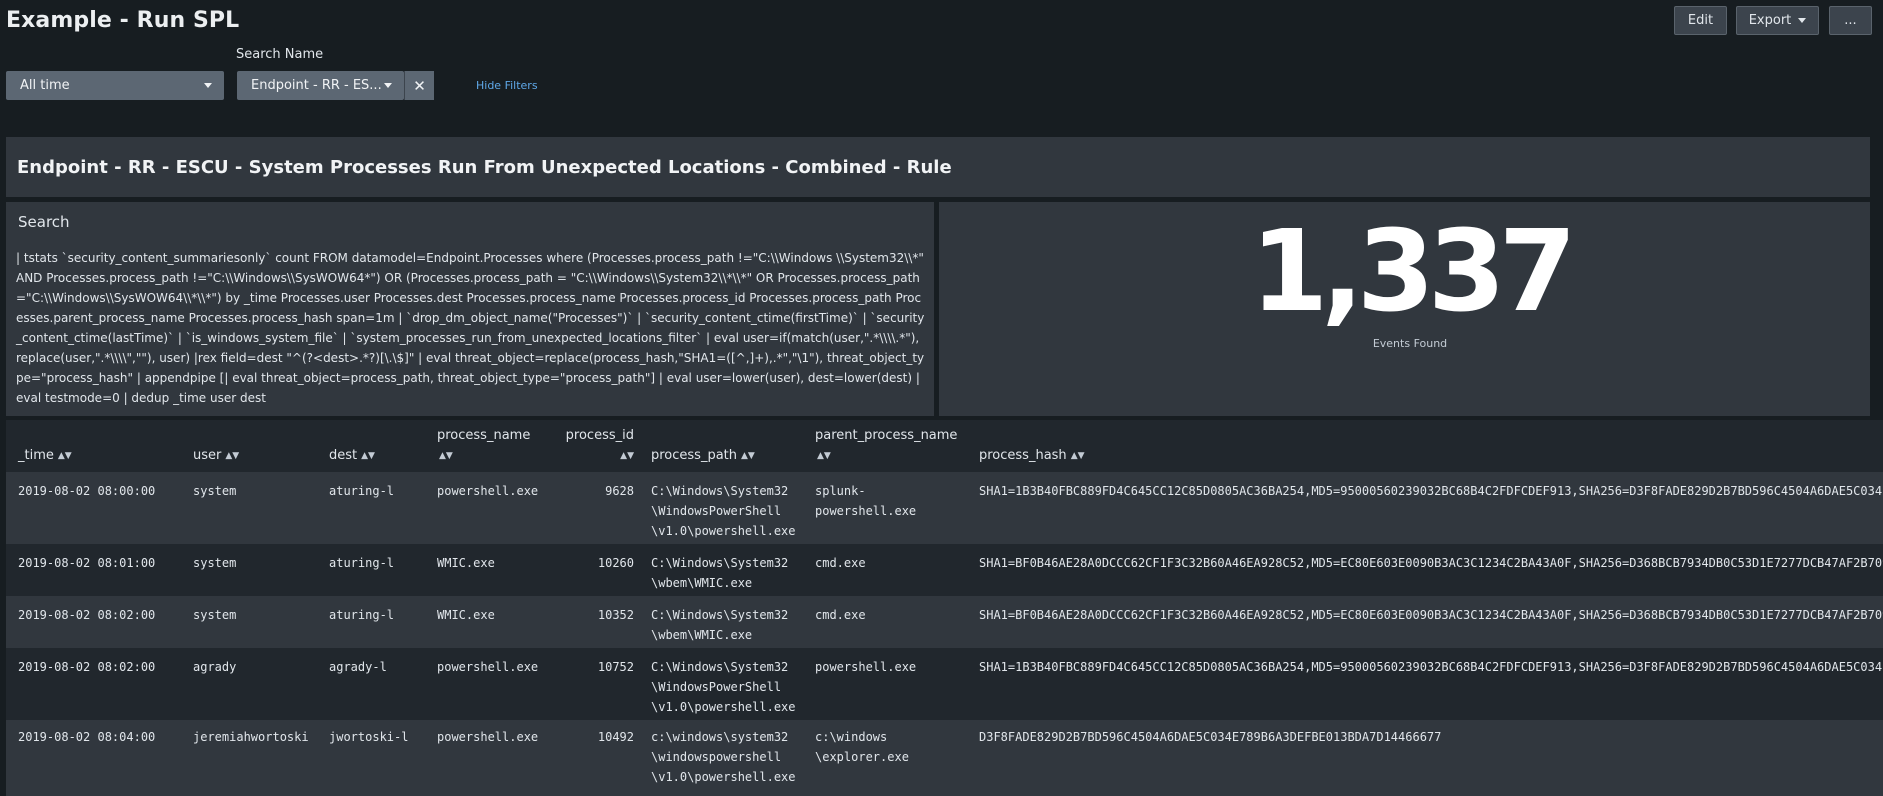 The height and width of the screenshot is (796, 1883). I want to click on edit-button: Edit, so click(1700, 20).